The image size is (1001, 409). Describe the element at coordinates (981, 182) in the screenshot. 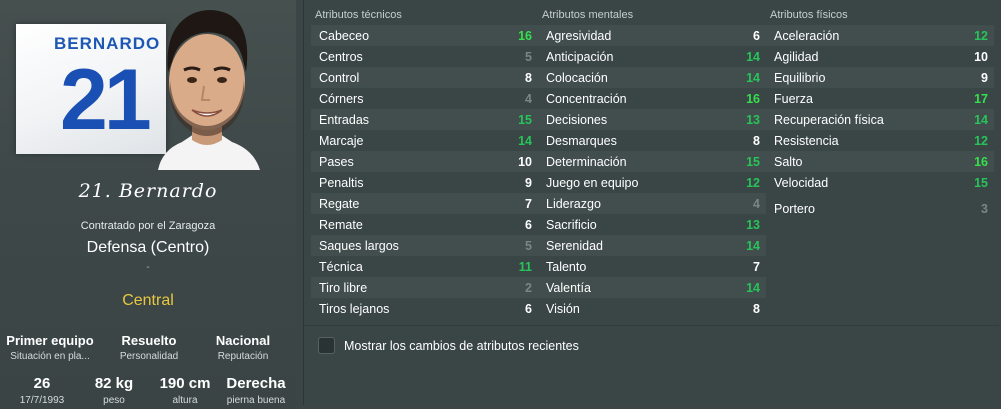

I see `physical-attribute-value: 15` at that location.